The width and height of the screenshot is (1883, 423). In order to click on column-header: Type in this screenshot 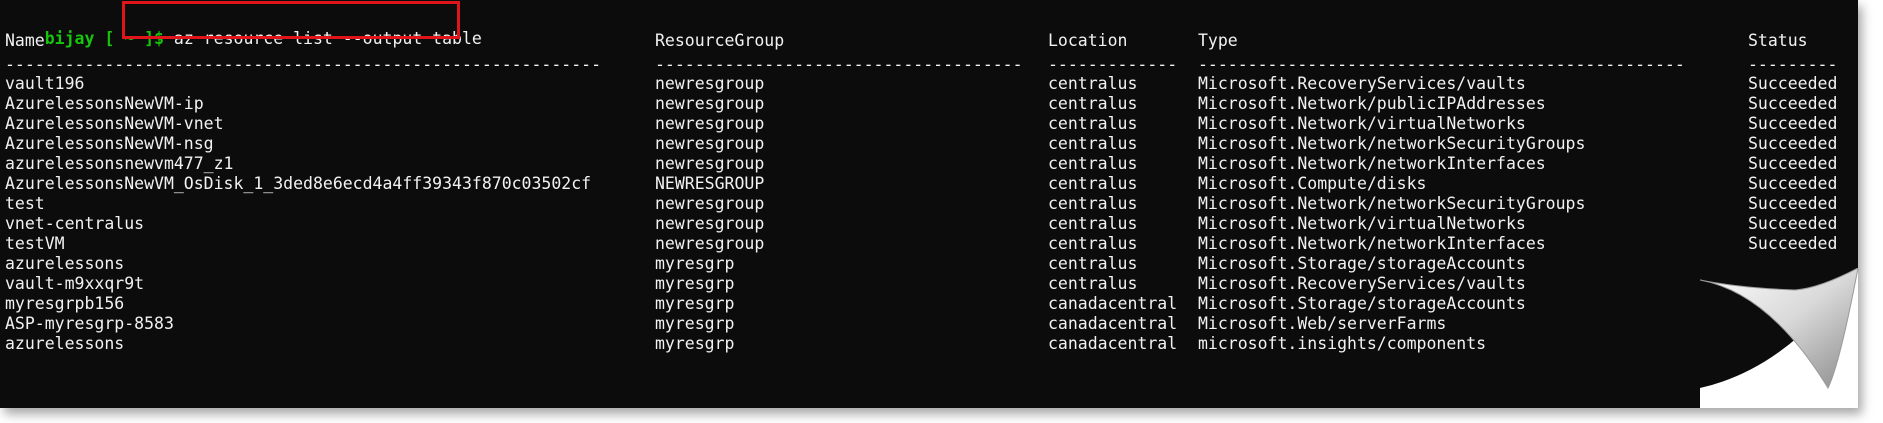, I will do `click(1218, 40)`.